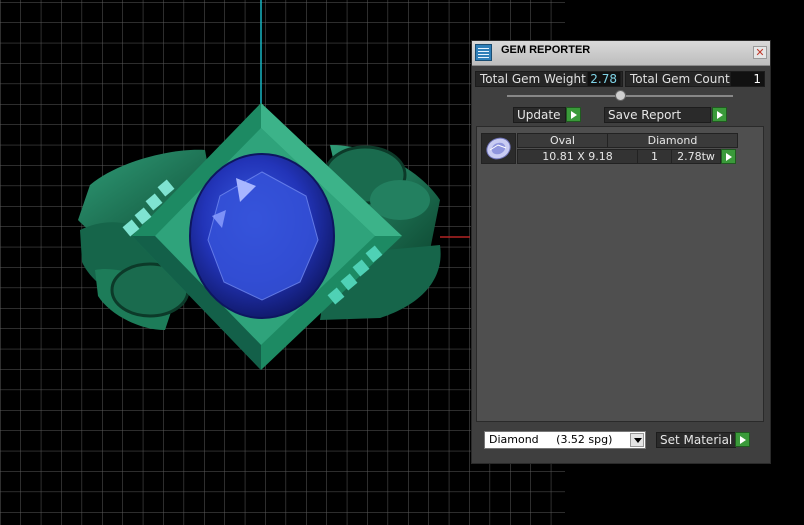 The image size is (804, 525). What do you see at coordinates (637, 440) in the screenshot?
I see `chevron-down-icon` at bounding box center [637, 440].